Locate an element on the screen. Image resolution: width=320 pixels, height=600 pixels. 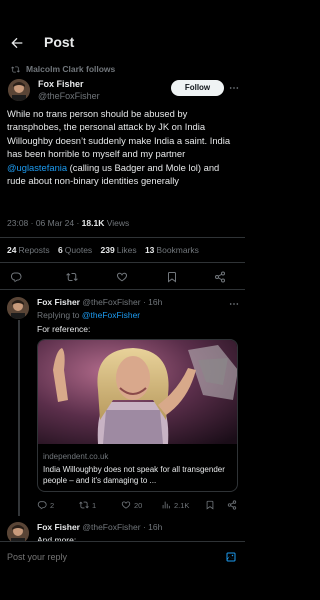
views-icon is located at coordinates (166, 505).